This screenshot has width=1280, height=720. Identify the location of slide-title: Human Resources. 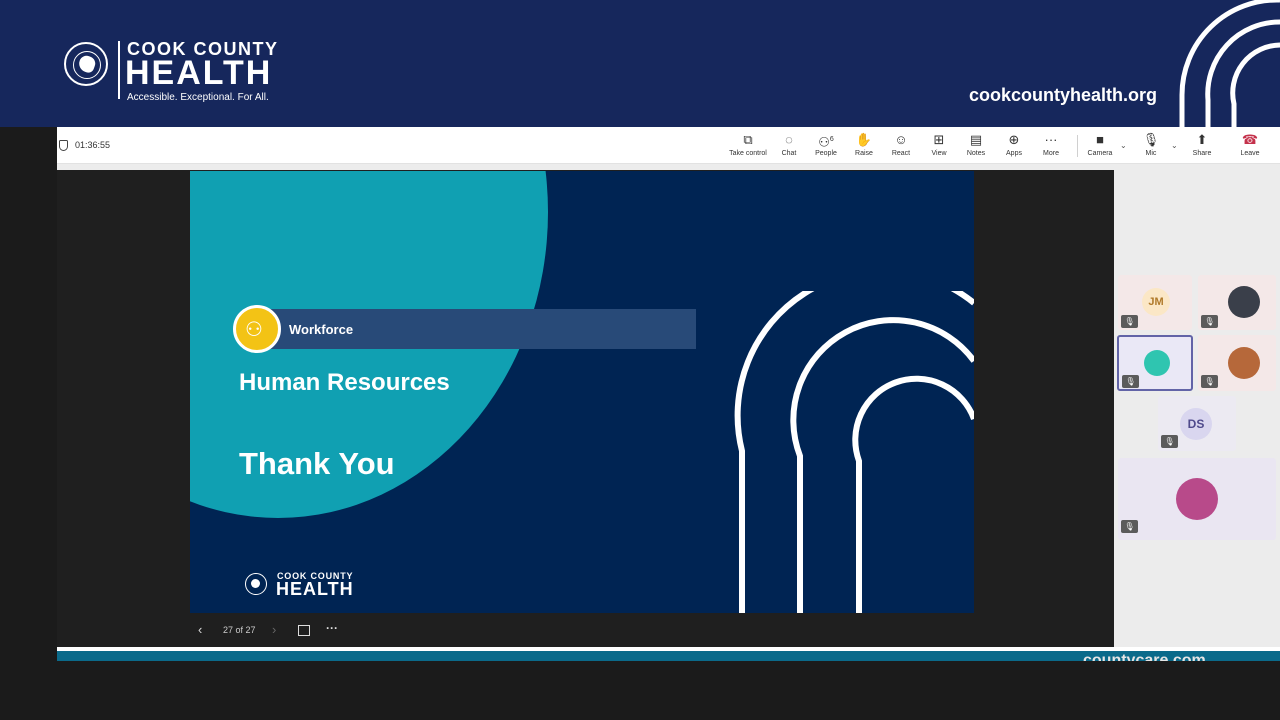
(344, 382).